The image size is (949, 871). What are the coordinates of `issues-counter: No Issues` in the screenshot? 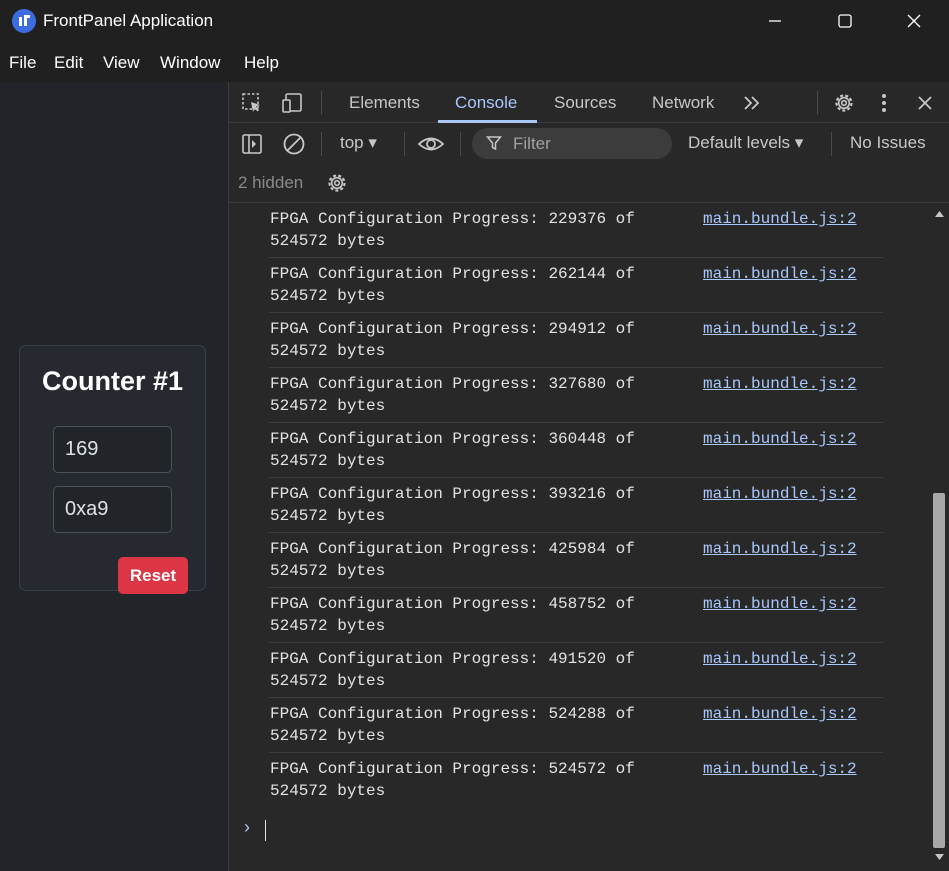 It's located at (888, 143).